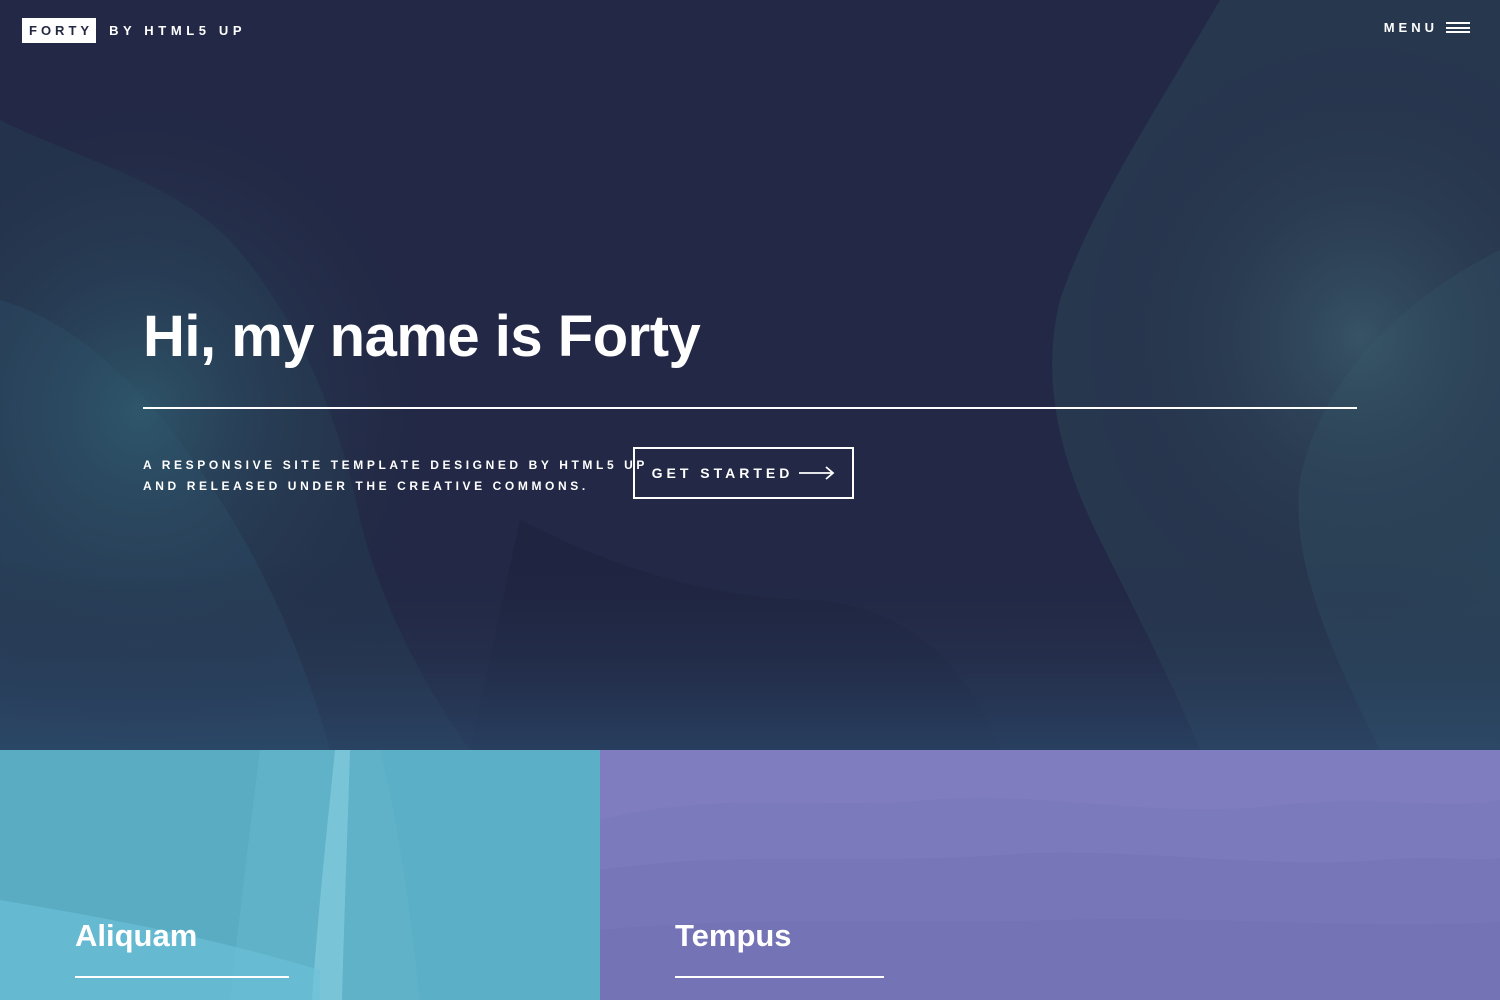 This screenshot has width=1500, height=1000. What do you see at coordinates (722, 473) in the screenshot?
I see `get-started-label: GET STARTED` at bounding box center [722, 473].